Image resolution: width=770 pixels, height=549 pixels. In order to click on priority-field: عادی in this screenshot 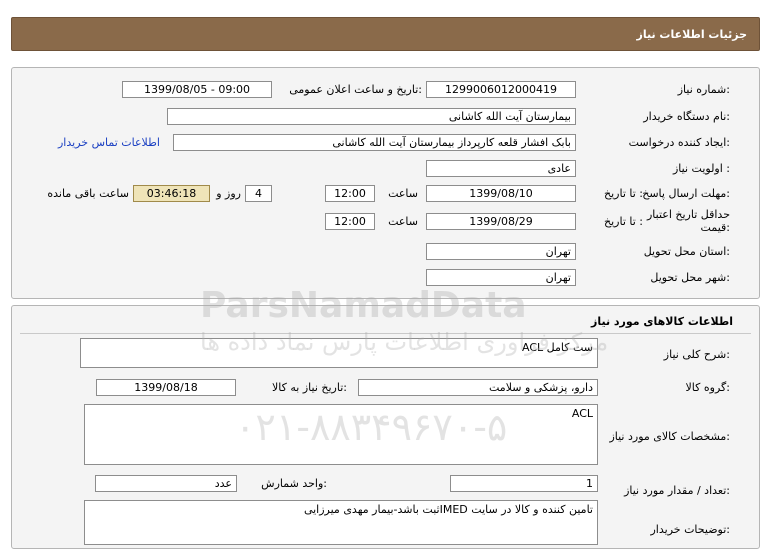, I will do `click(501, 168)`.